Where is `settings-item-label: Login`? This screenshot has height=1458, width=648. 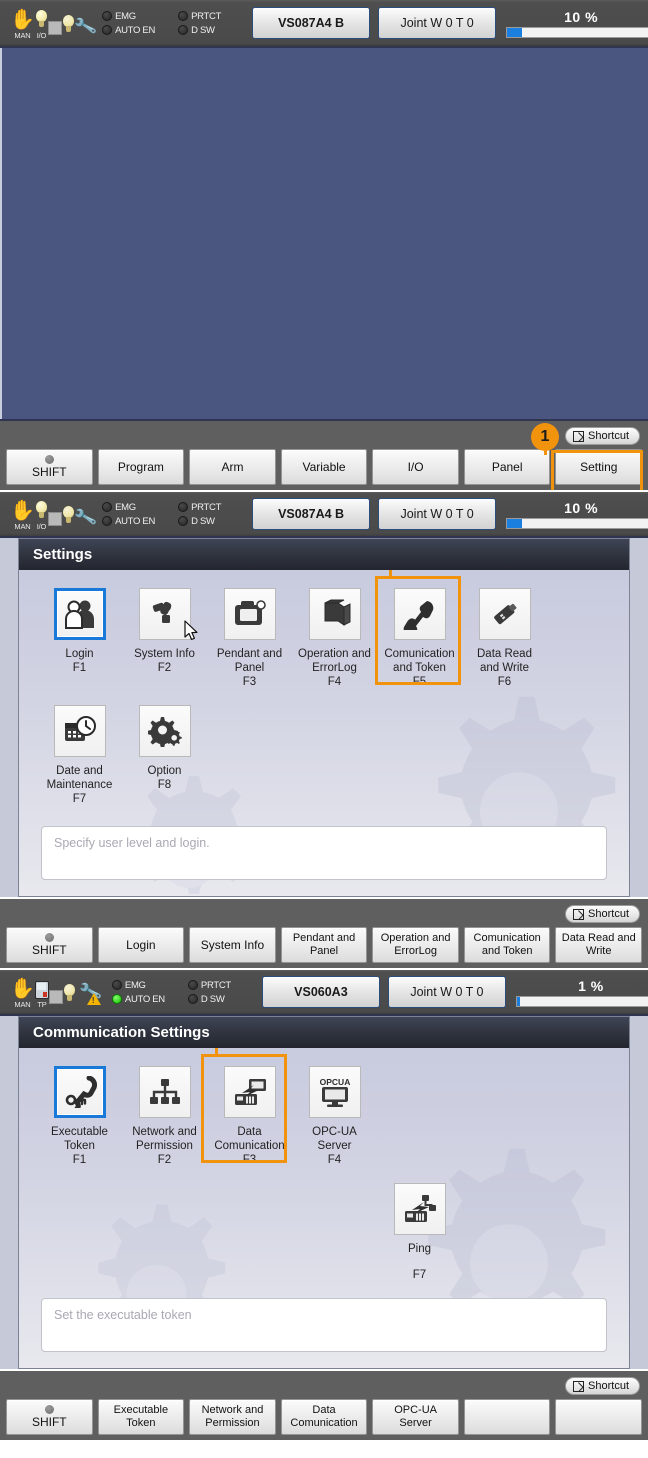 settings-item-label: Login is located at coordinates (79, 654).